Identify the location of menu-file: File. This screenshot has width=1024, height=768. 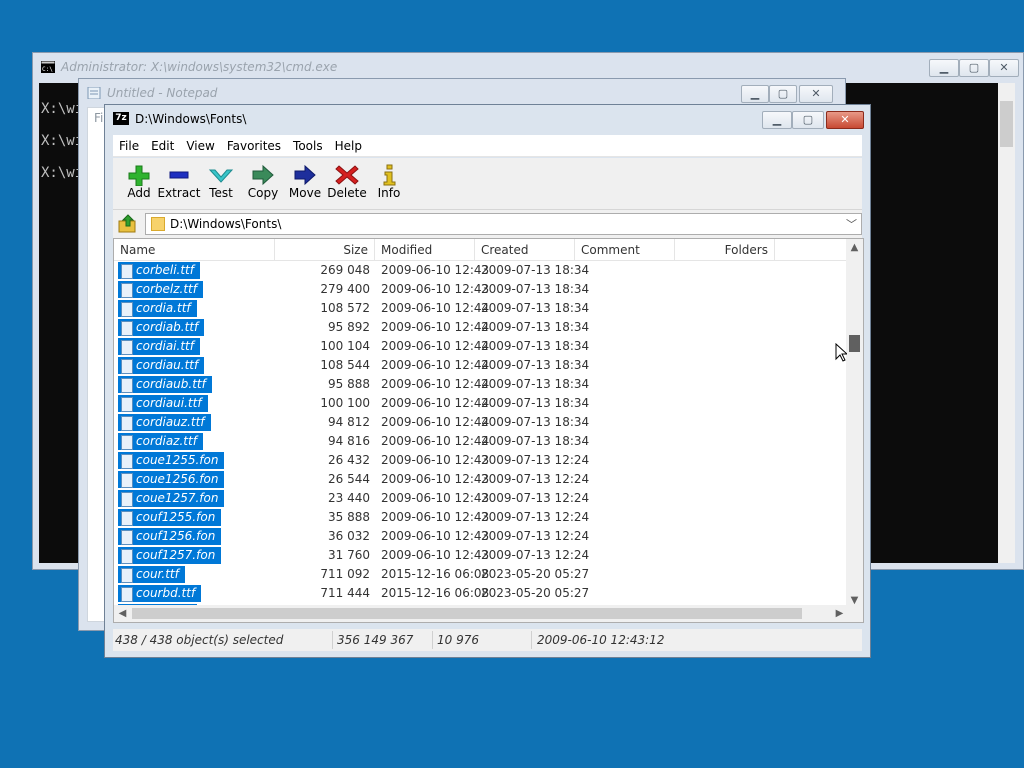
(129, 146).